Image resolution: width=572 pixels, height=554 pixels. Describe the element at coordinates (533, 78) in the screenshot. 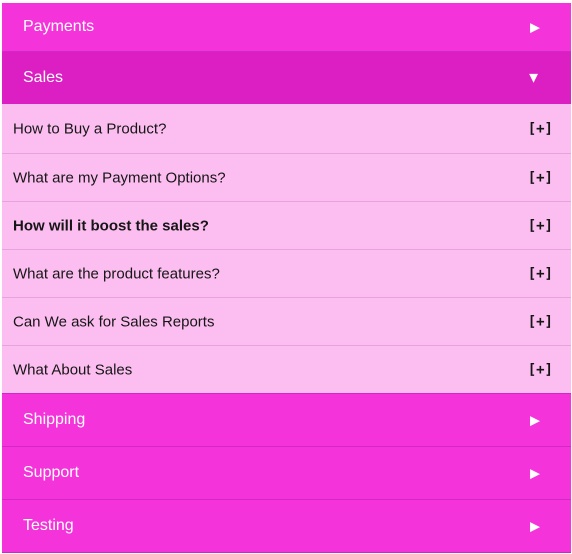

I see `chevron-down-icon: ▼` at that location.